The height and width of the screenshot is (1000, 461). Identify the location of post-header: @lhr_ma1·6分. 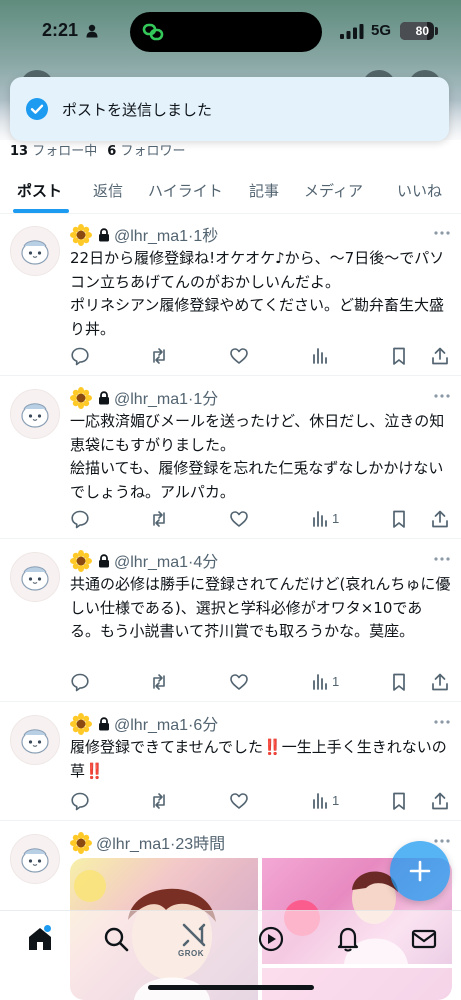
(144, 723).